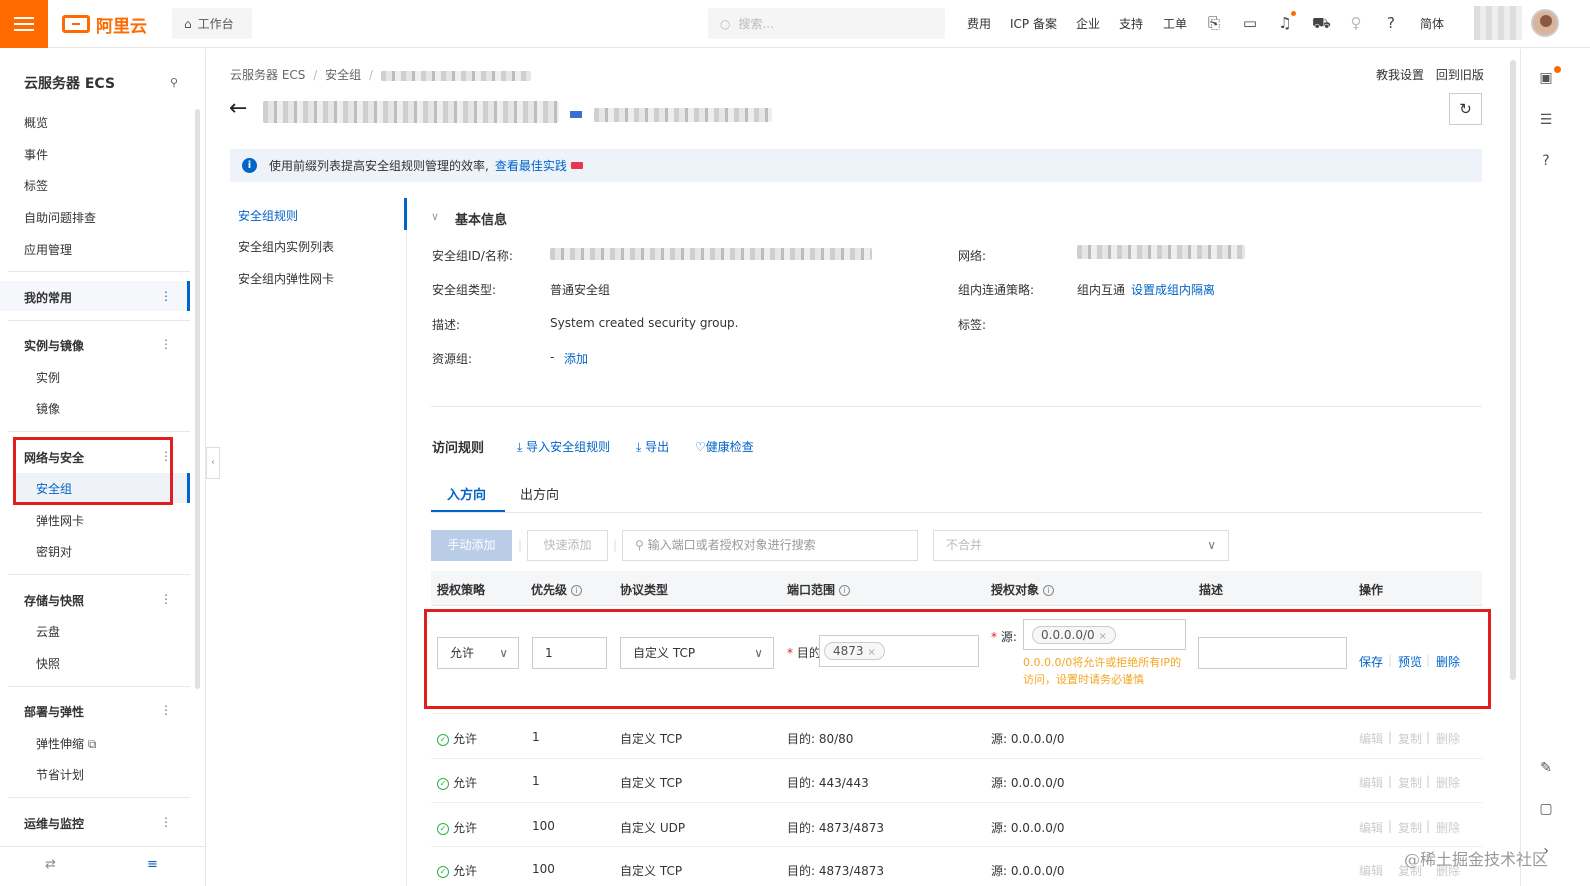  What do you see at coordinates (66, 743) in the screenshot?
I see `sidebar-item-autoscaling: 弹性伸缩 ⧉` at bounding box center [66, 743].